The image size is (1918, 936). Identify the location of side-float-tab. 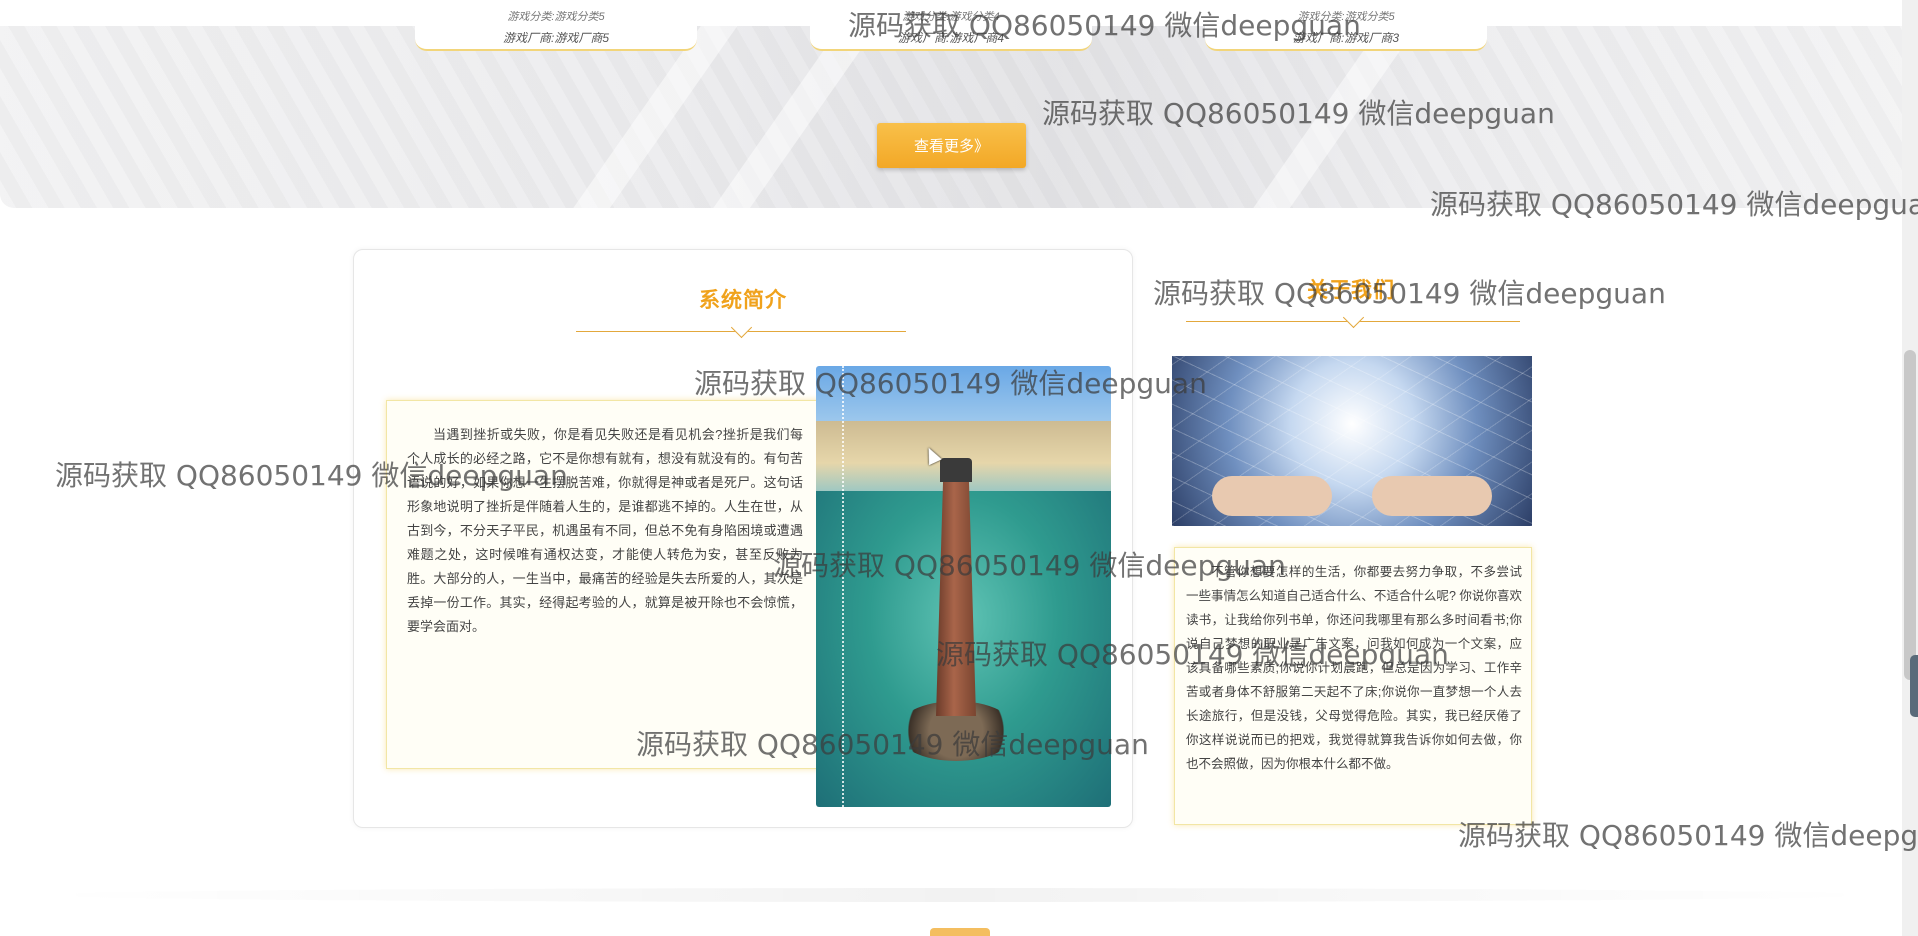
(1914, 686).